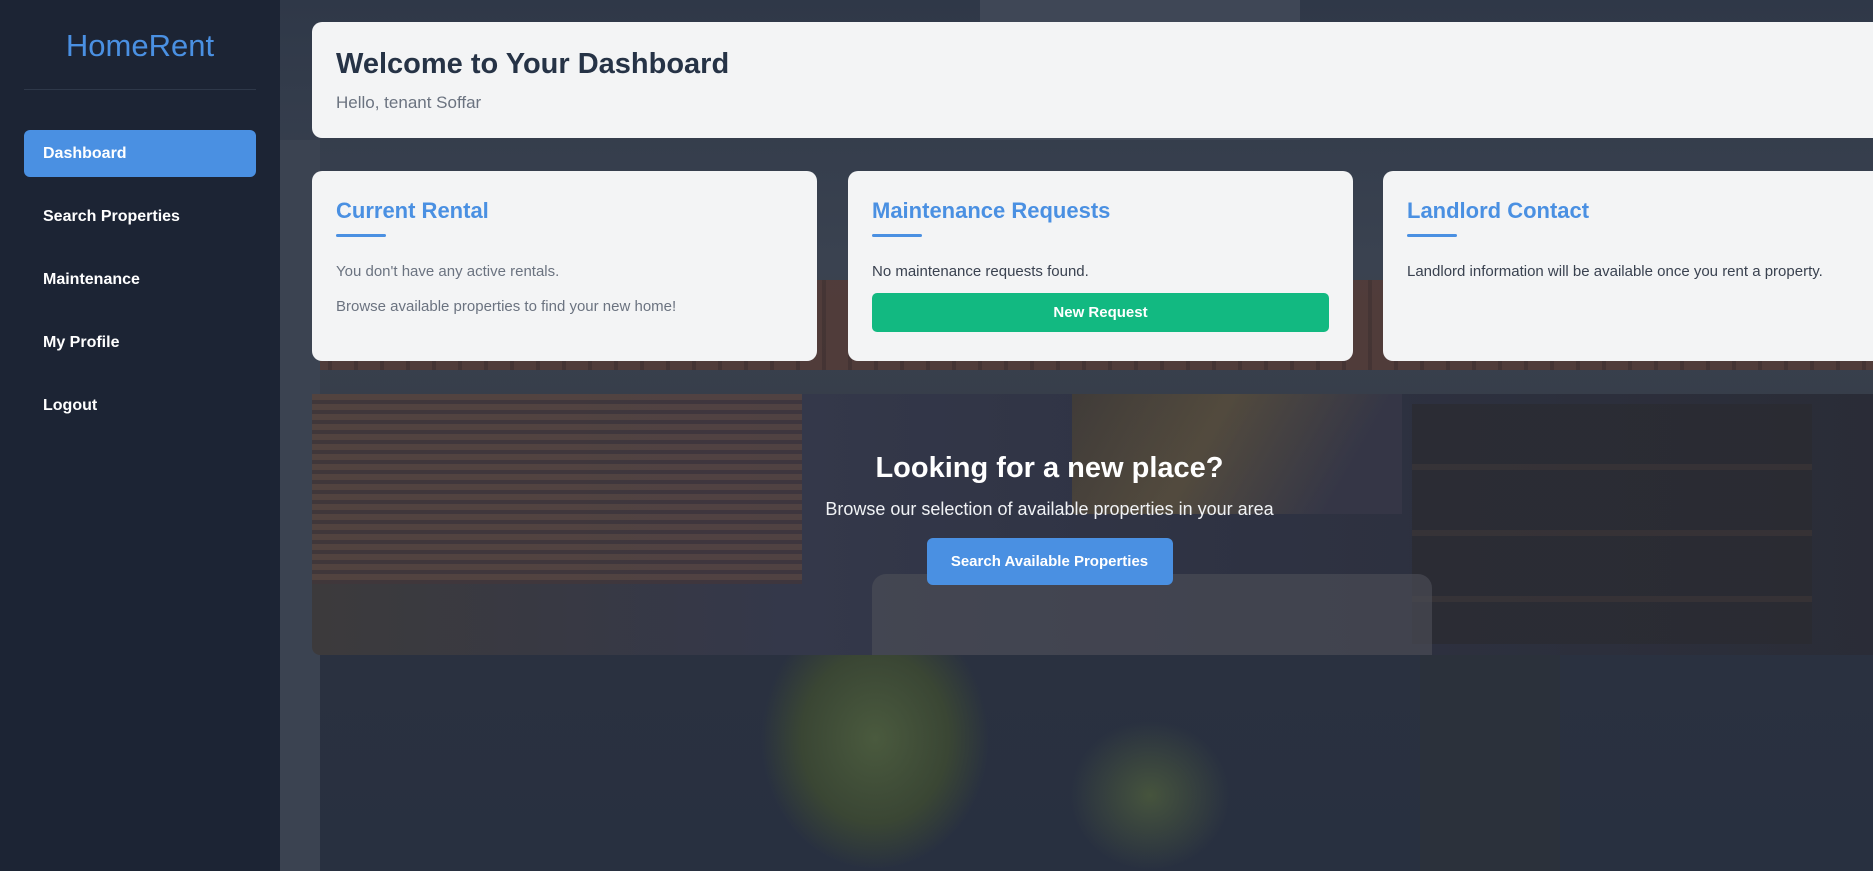 This screenshot has height=871, width=1873. I want to click on background-plant, so click(875, 760).